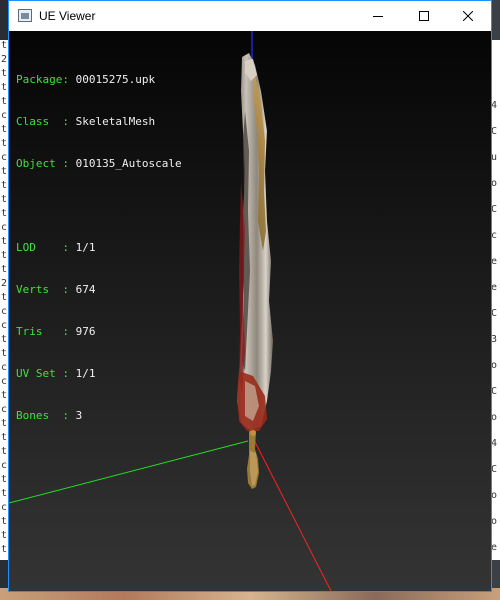  I want to click on info-row-bones: Bones : 3, so click(49, 415).